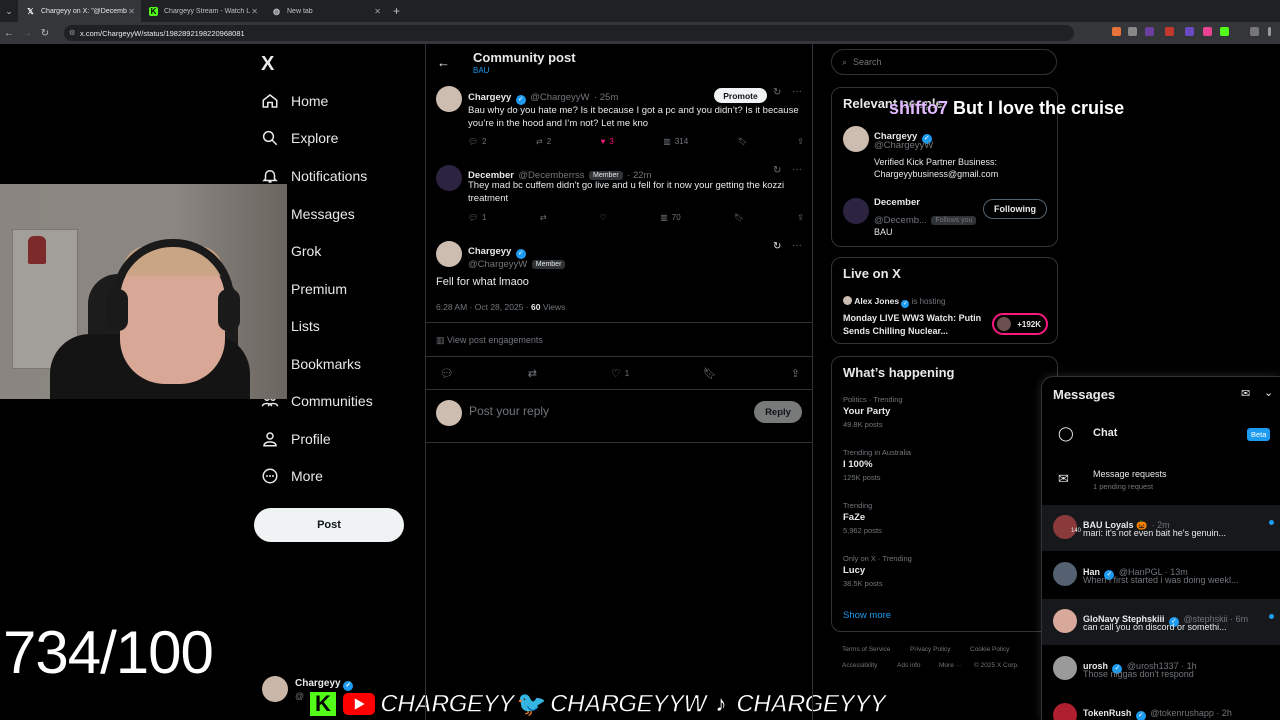  Describe the element at coordinates (1245, 393) in the screenshot. I see `new-message-icon: ✉` at that location.